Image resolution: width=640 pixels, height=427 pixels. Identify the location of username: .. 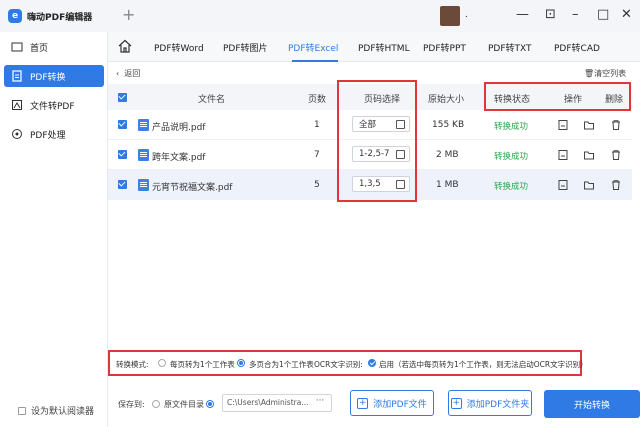
(466, 15).